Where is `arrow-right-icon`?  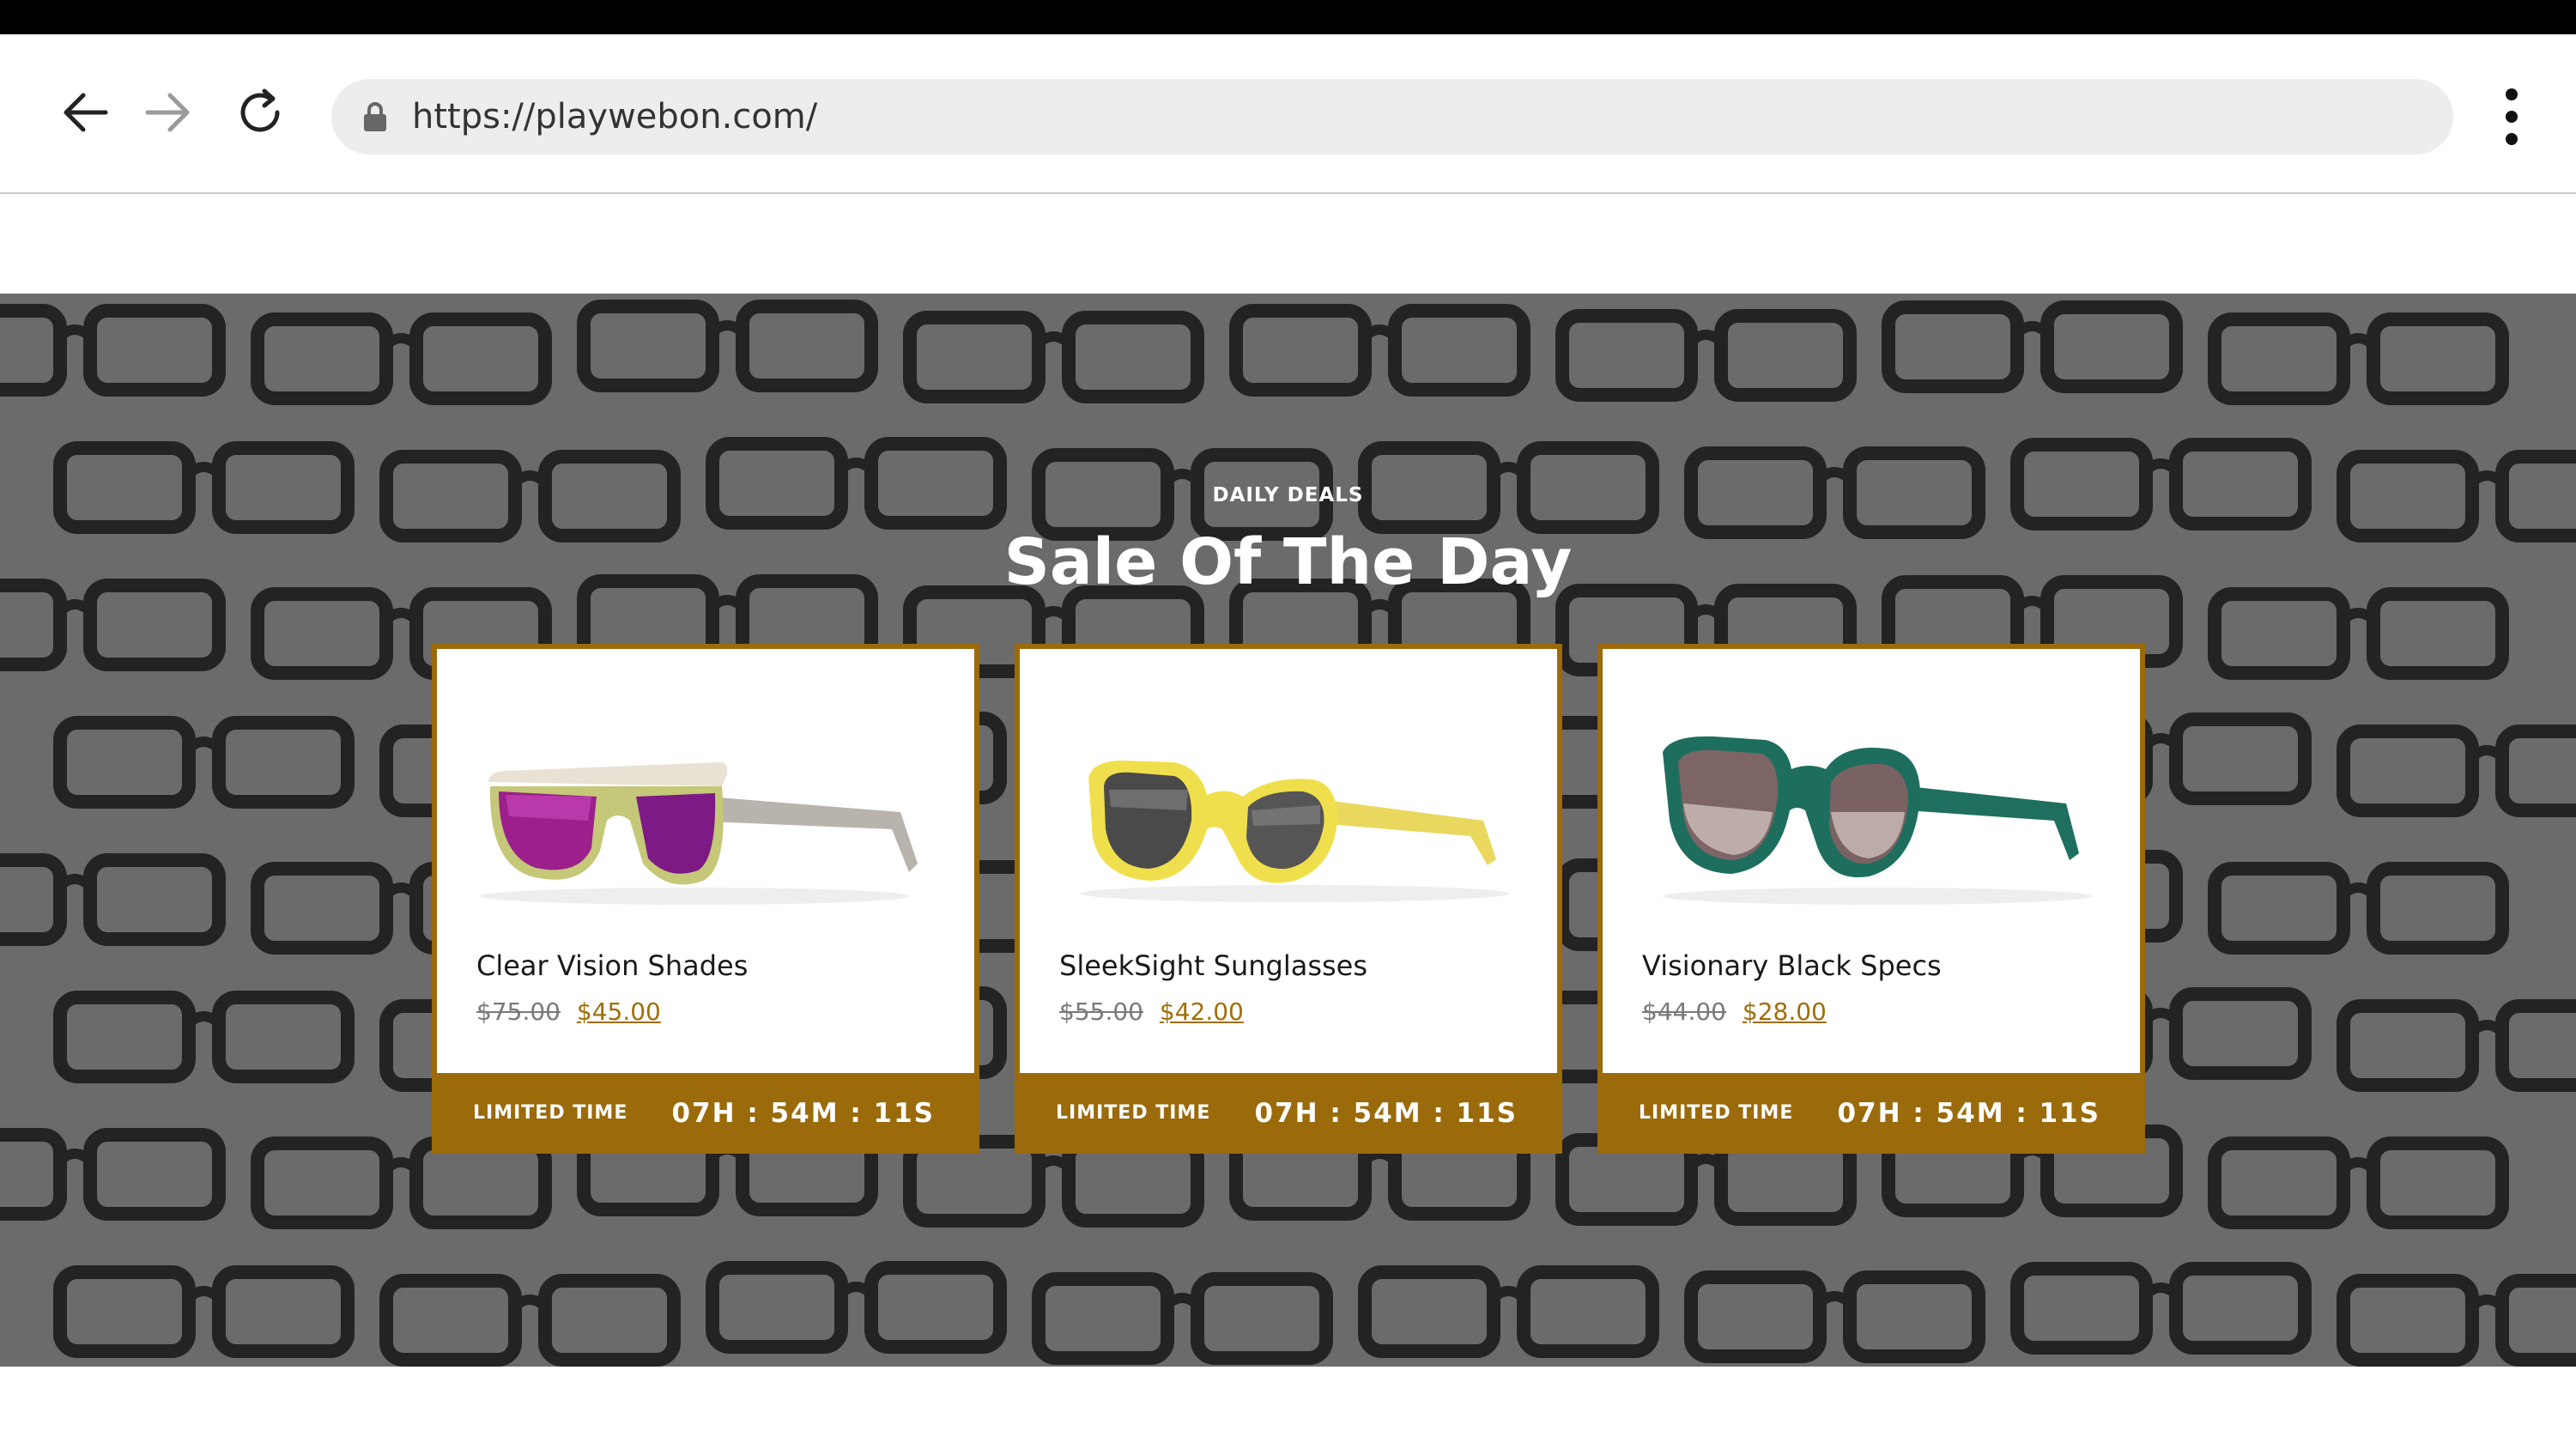
arrow-right-icon is located at coordinates (167, 112).